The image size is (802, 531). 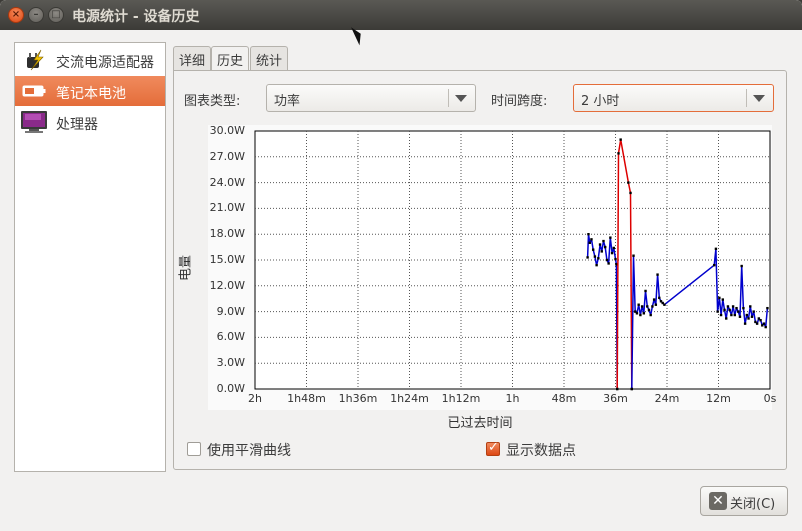 I want to click on window-minimize-button: –, so click(x=36, y=15).